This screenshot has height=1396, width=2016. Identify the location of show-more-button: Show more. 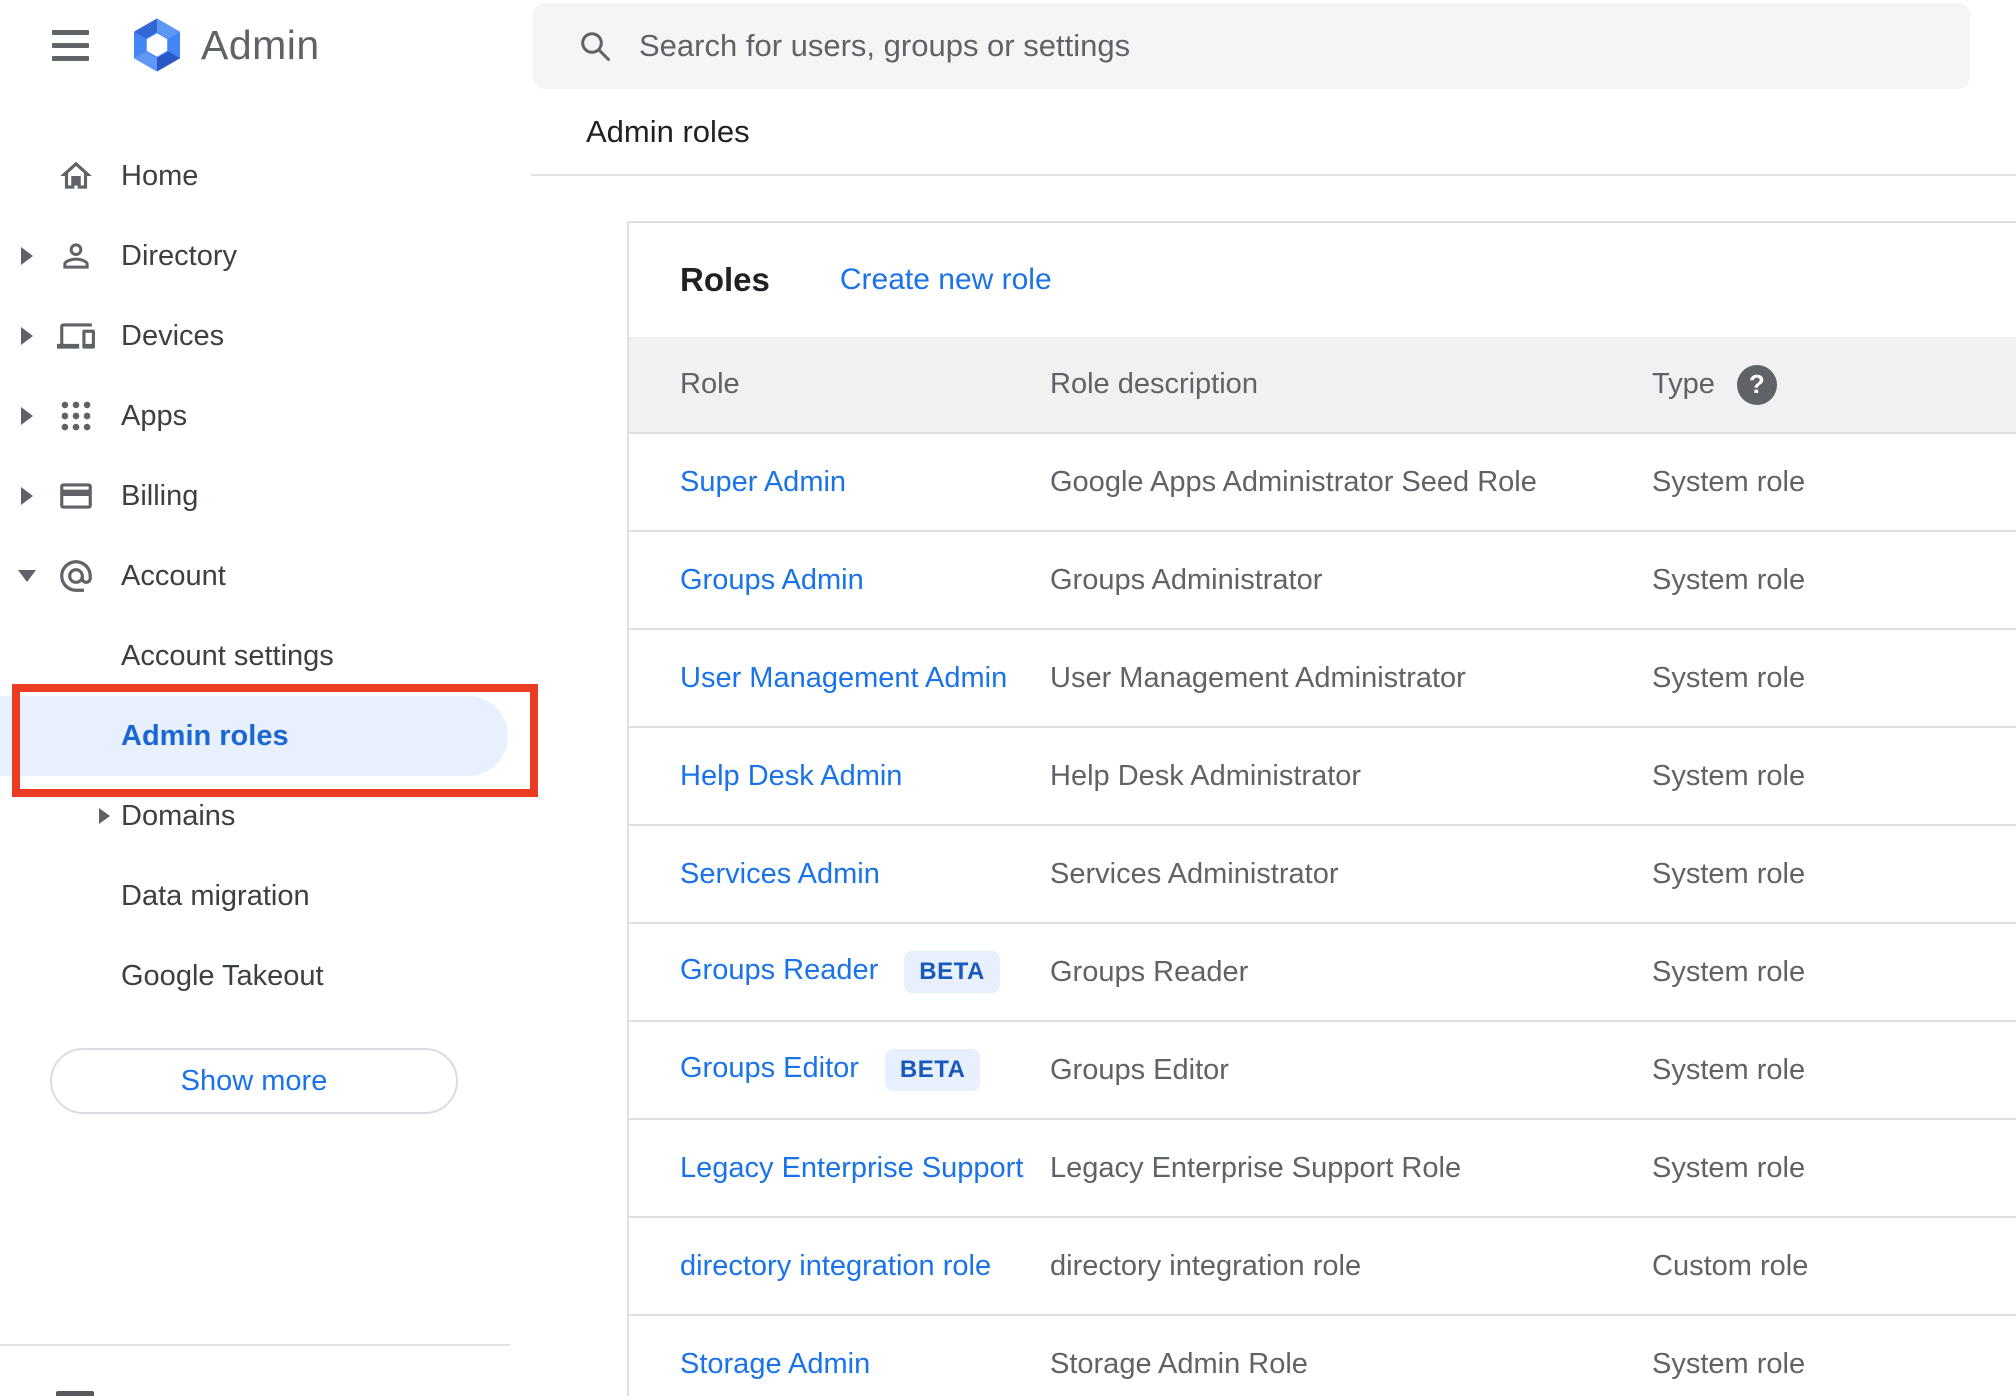
(254, 1081).